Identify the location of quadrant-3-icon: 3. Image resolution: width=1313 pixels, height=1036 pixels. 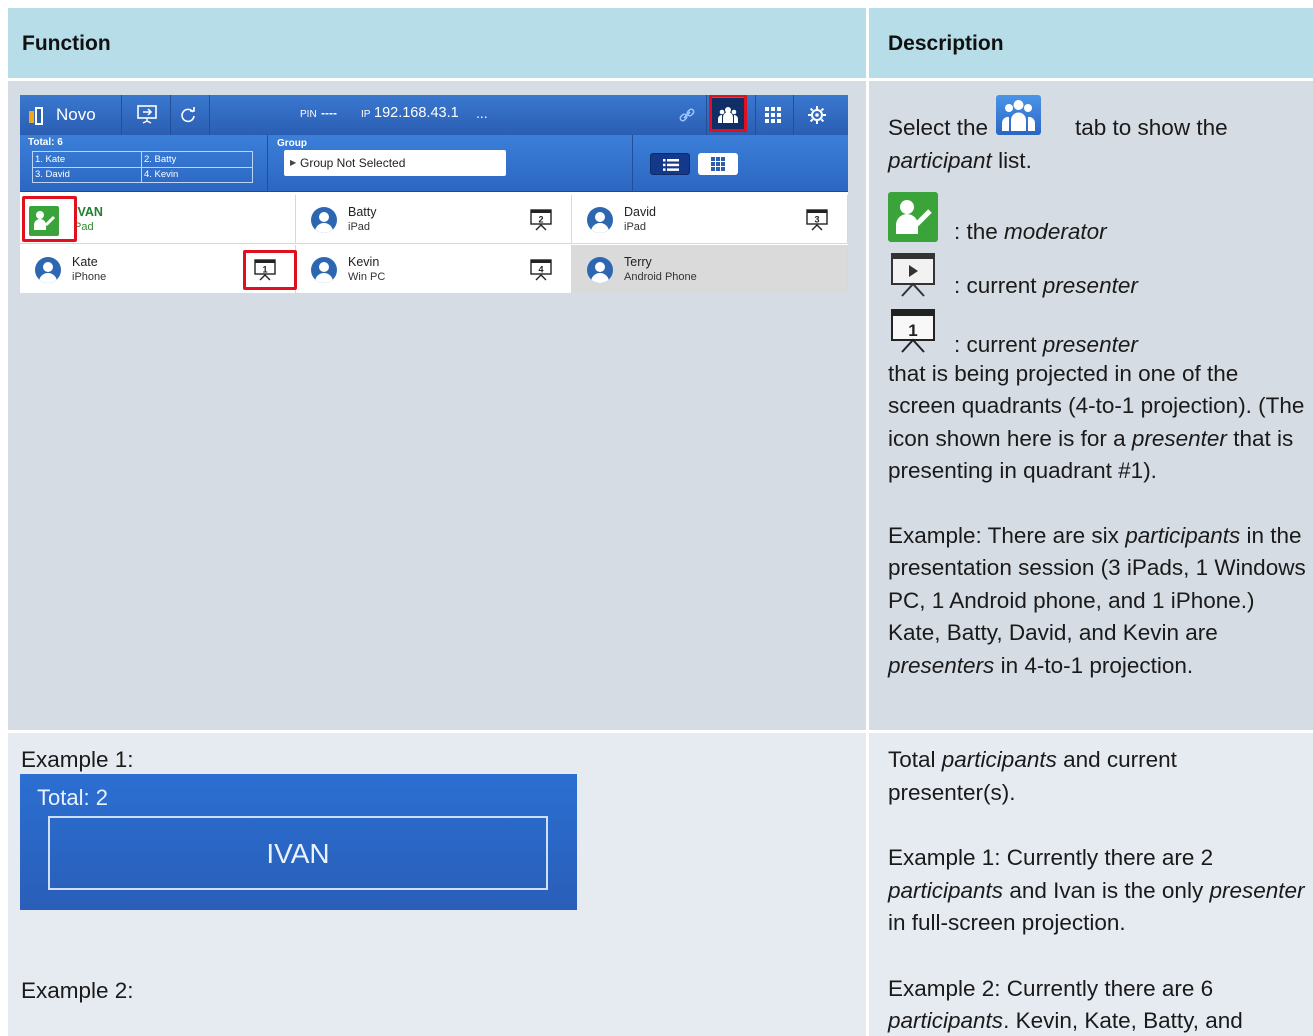
(817, 220).